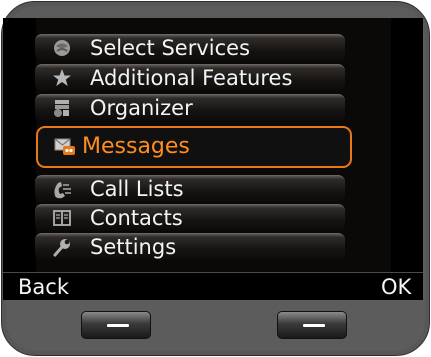 The height and width of the screenshot is (357, 431). What do you see at coordinates (62, 78) in the screenshot?
I see `star-icon` at bounding box center [62, 78].